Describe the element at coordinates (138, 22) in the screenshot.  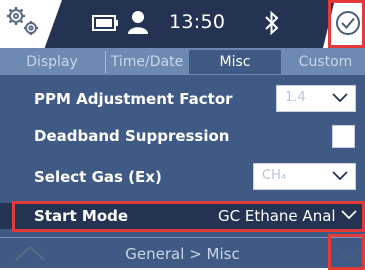
I see `user-icon` at that location.